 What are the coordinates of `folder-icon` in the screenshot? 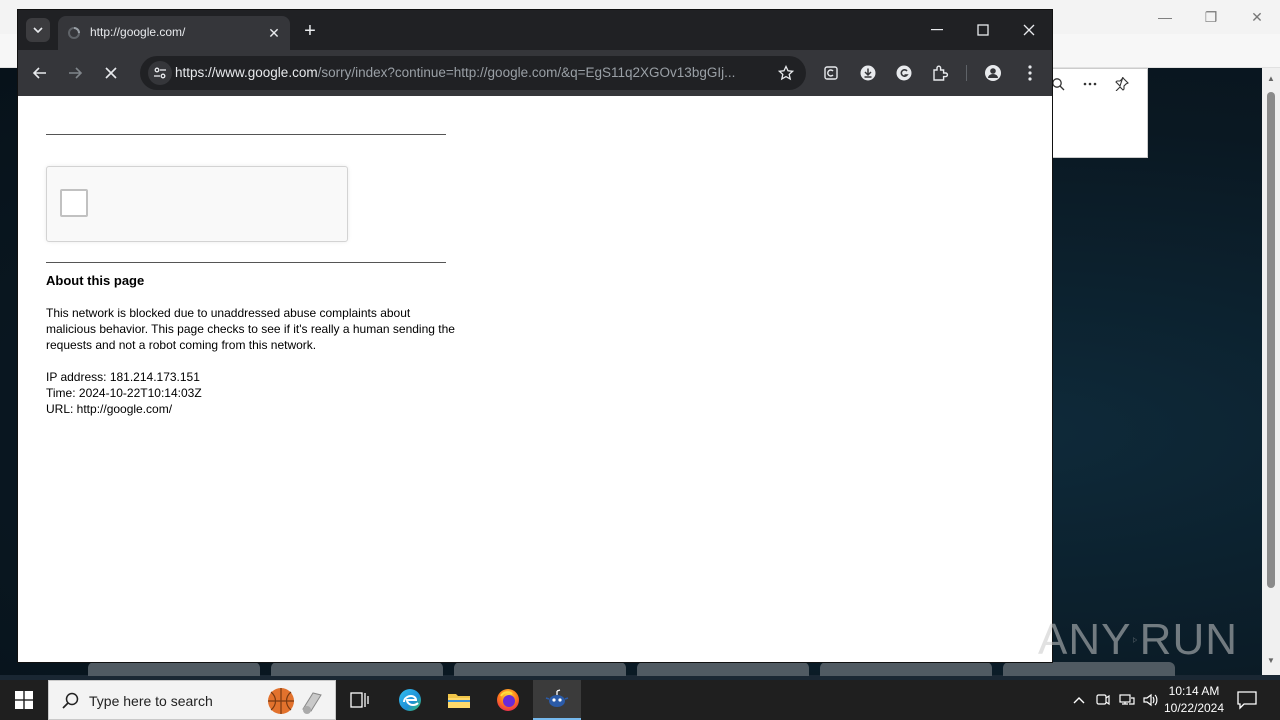 It's located at (459, 701).